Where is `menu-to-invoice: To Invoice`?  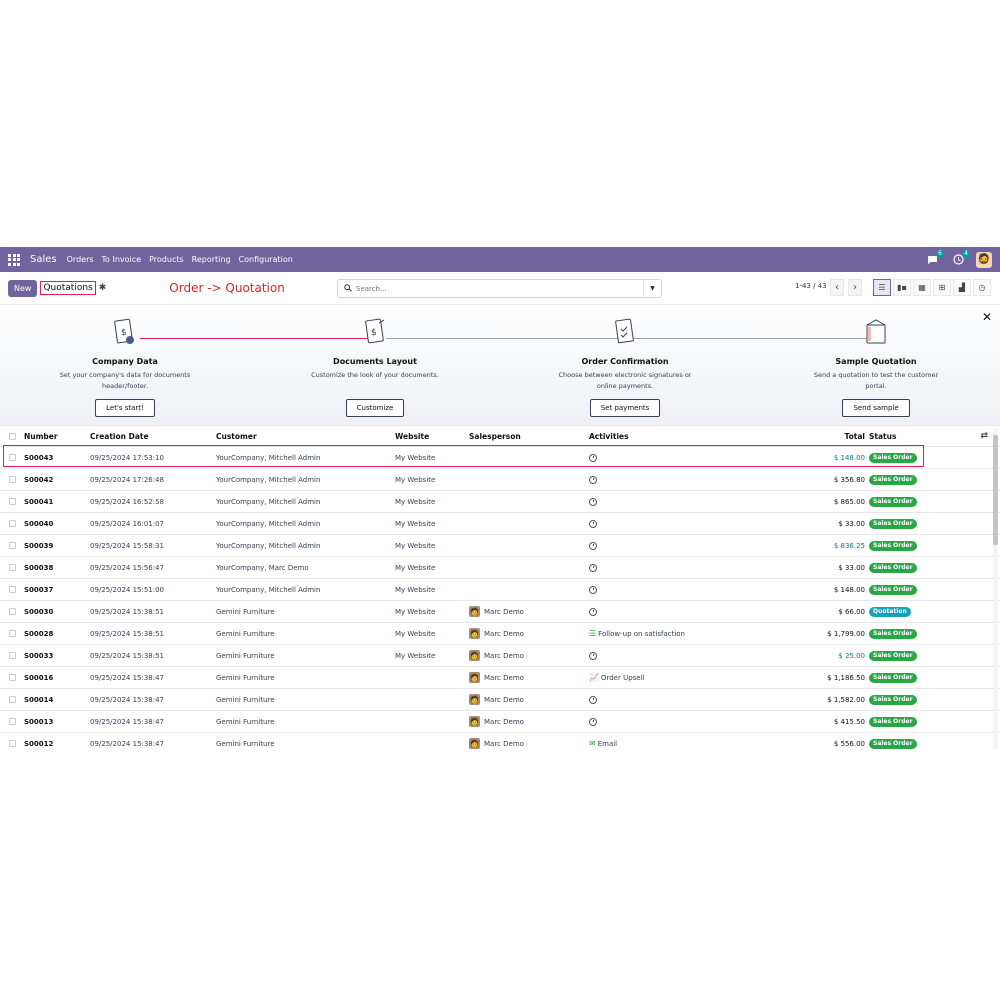 menu-to-invoice: To Invoice is located at coordinates (122, 259).